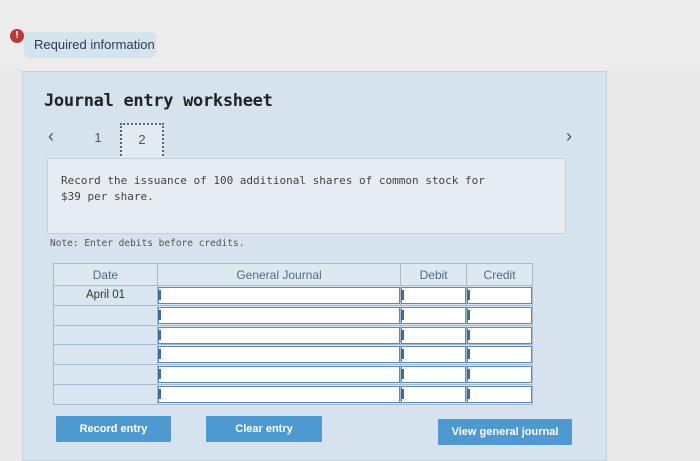 The width and height of the screenshot is (700, 461). What do you see at coordinates (569, 136) in the screenshot?
I see `chevron-right-icon: ›` at bounding box center [569, 136].